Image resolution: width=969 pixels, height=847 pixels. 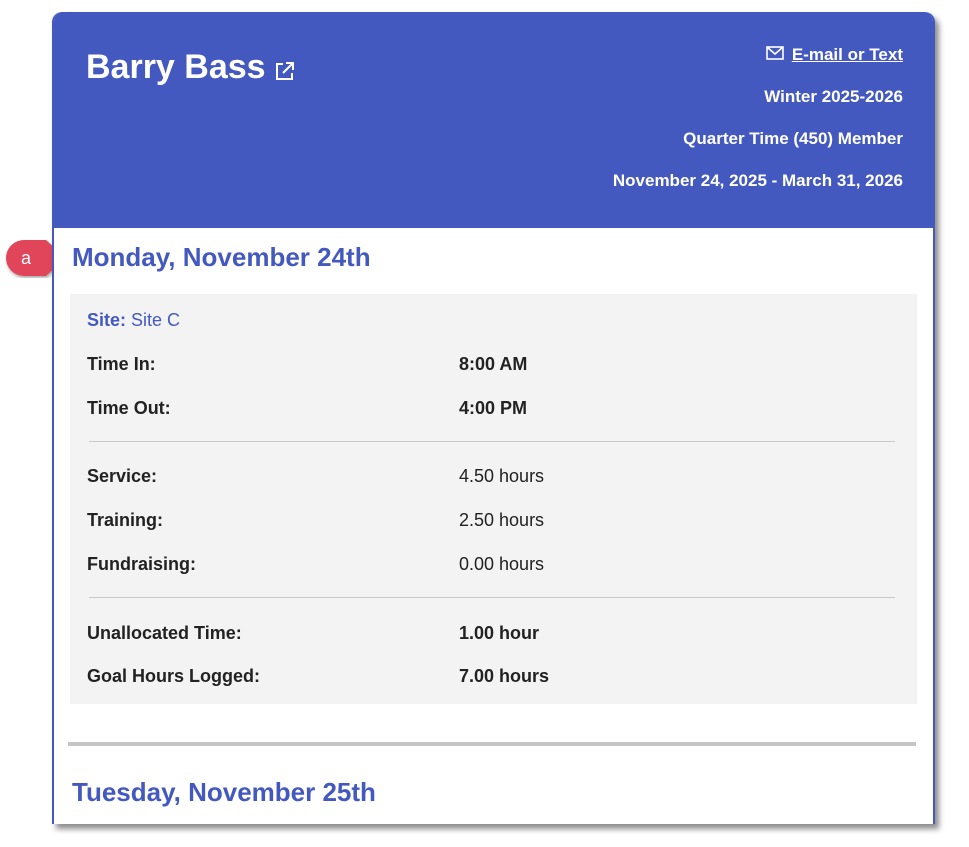 What do you see at coordinates (847, 54) in the screenshot?
I see `email-or-text-label: E-mail or Text` at bounding box center [847, 54].